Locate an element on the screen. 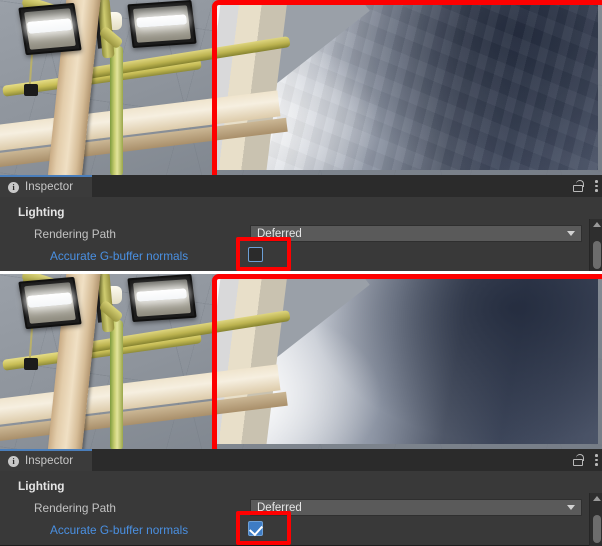 The width and height of the screenshot is (602, 546). checkmark-icon is located at coordinates (256, 529).